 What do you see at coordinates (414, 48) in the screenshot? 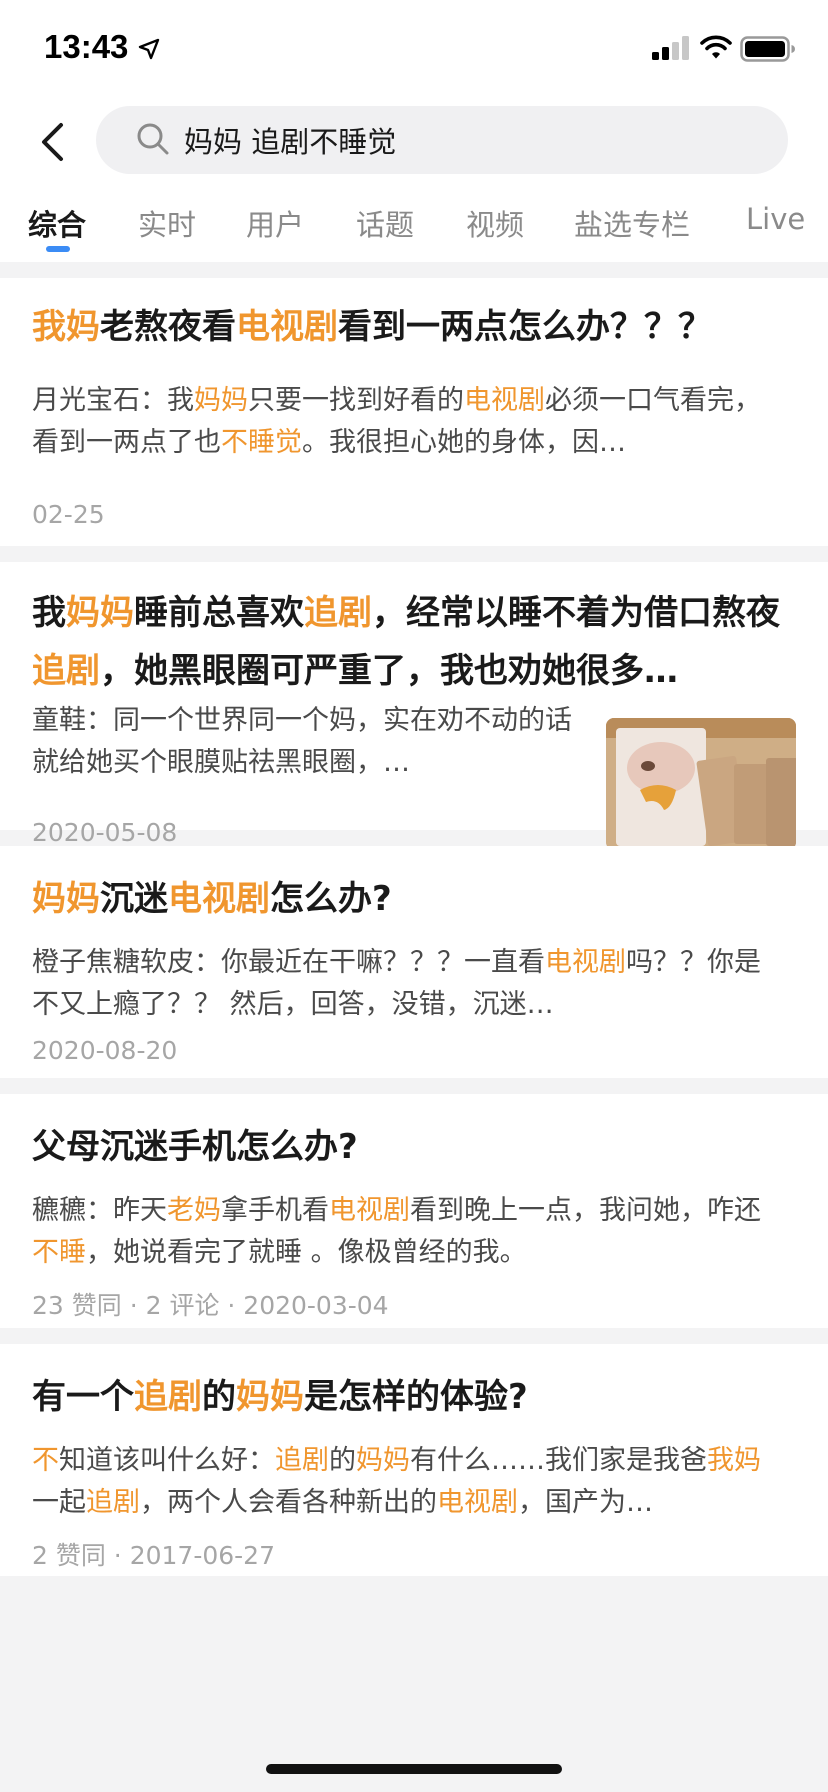
I see `status-bar: 13:43` at bounding box center [414, 48].